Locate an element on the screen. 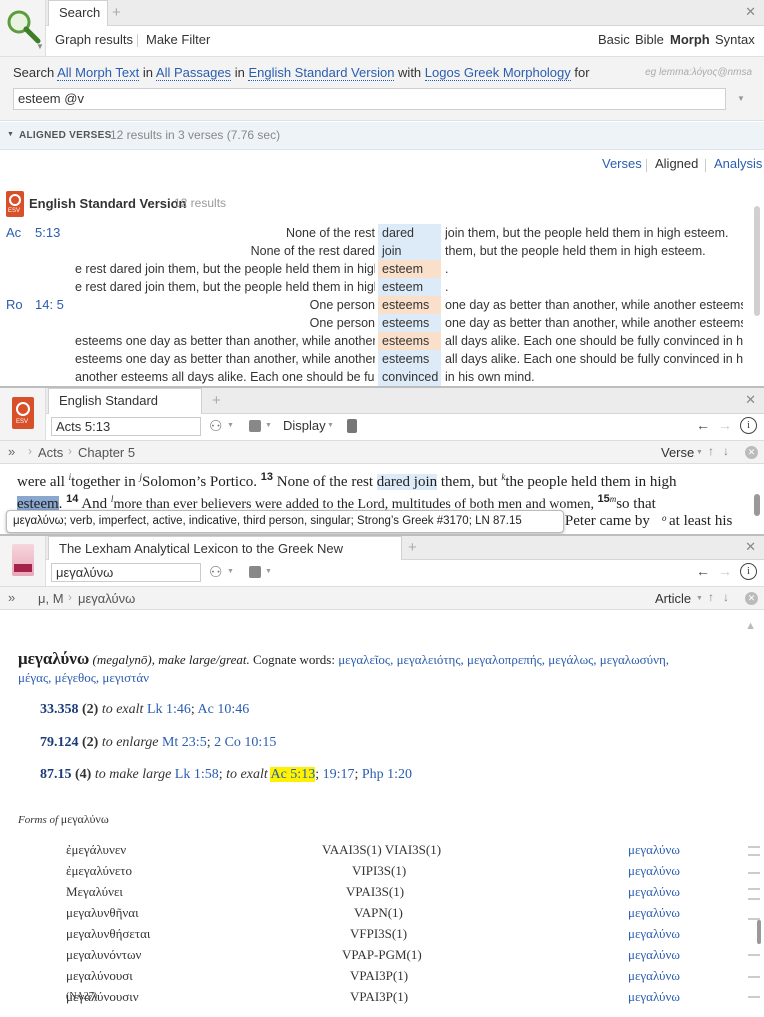 This screenshot has width=764, height=1017. breadcrumb-chapter: Chapter 5 is located at coordinates (106, 452).